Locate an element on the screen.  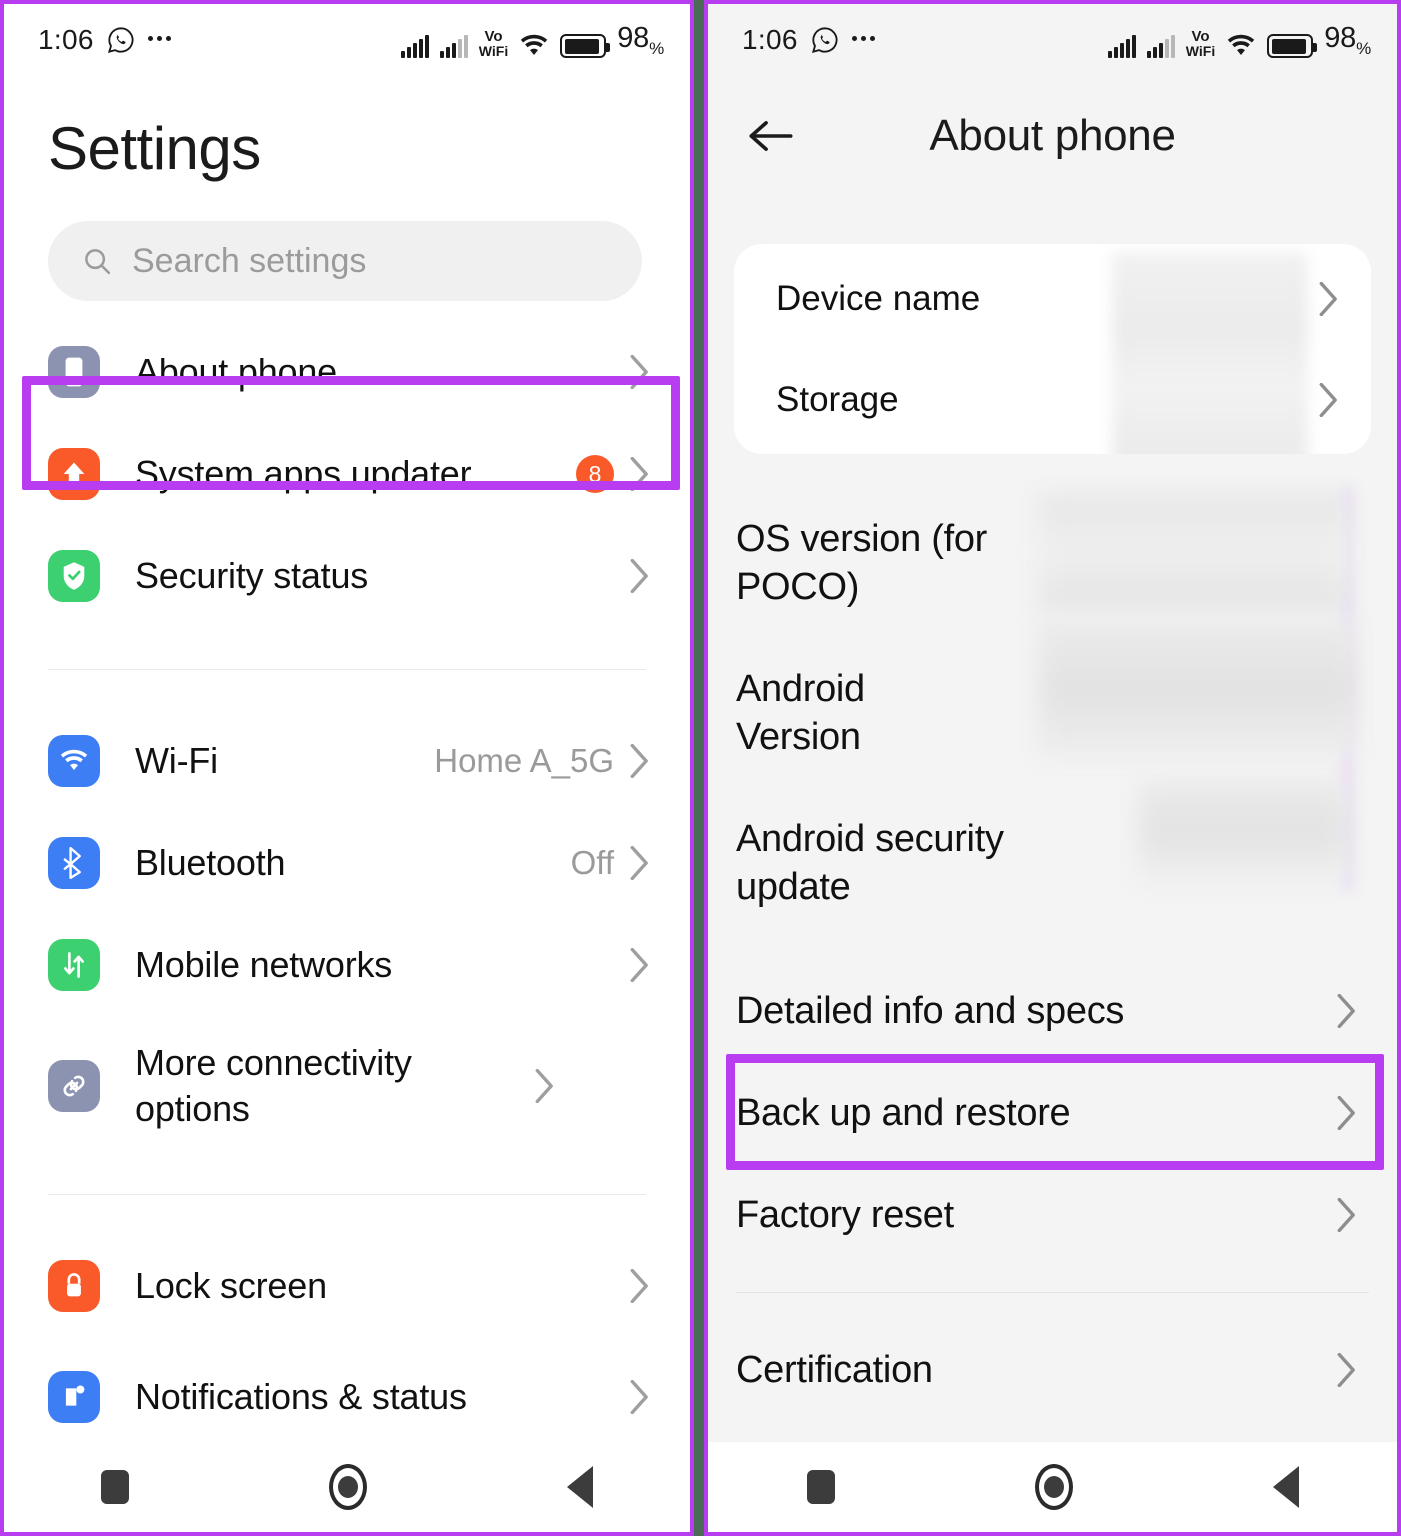
menu-item-certification: Certification is located at coordinates (1052, 1370).